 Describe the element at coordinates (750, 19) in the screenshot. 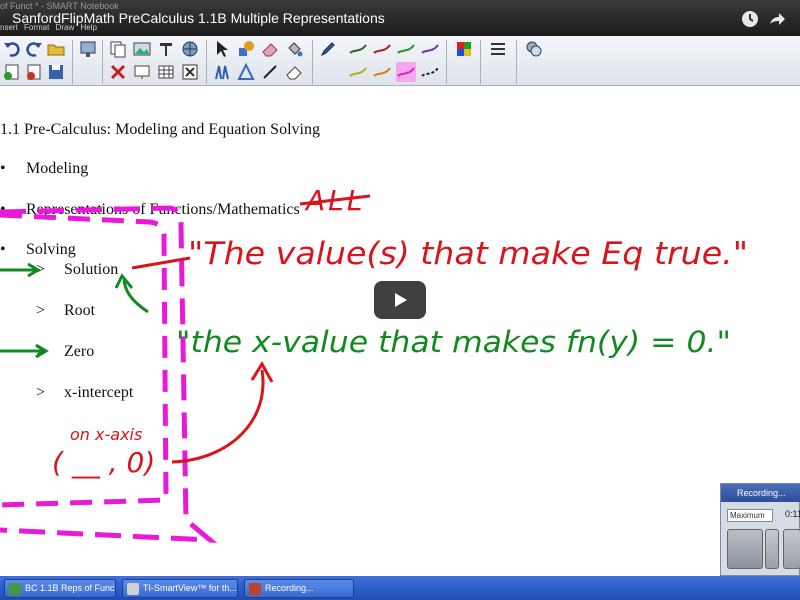

I see `watch-later-icon` at that location.